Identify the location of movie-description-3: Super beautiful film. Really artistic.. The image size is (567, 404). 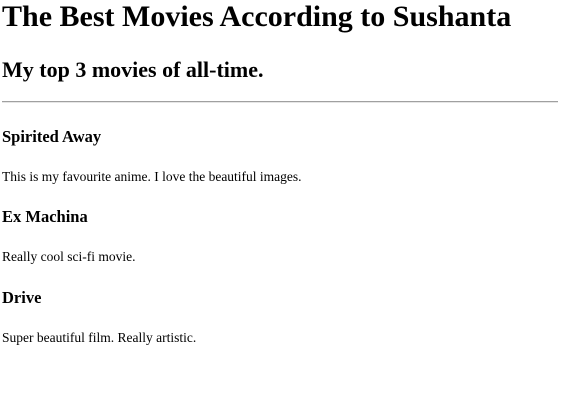
(99, 337).